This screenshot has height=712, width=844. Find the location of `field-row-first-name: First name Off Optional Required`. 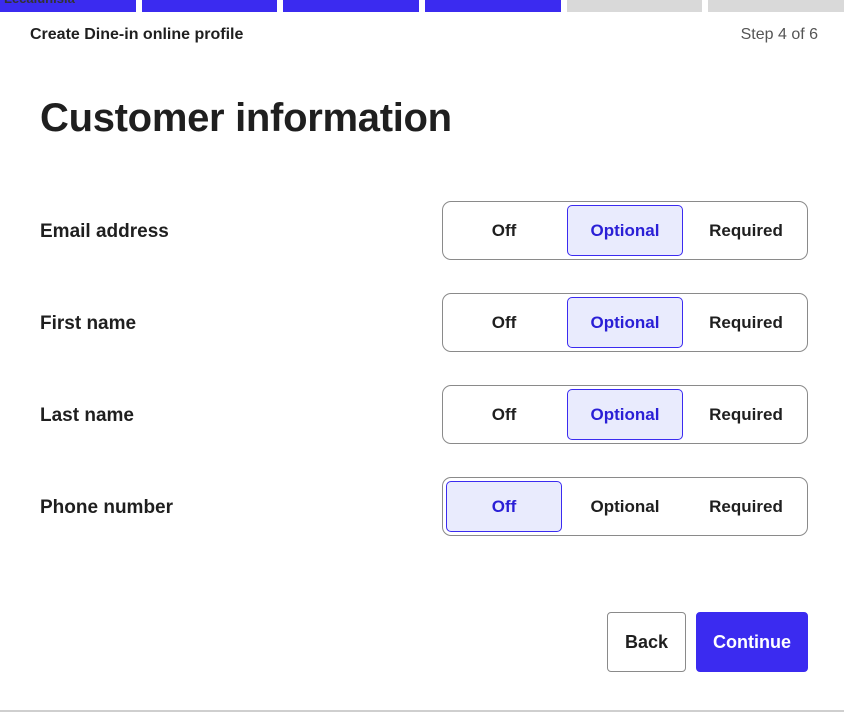

field-row-first-name: First name Off Optional Required is located at coordinates (424, 324).